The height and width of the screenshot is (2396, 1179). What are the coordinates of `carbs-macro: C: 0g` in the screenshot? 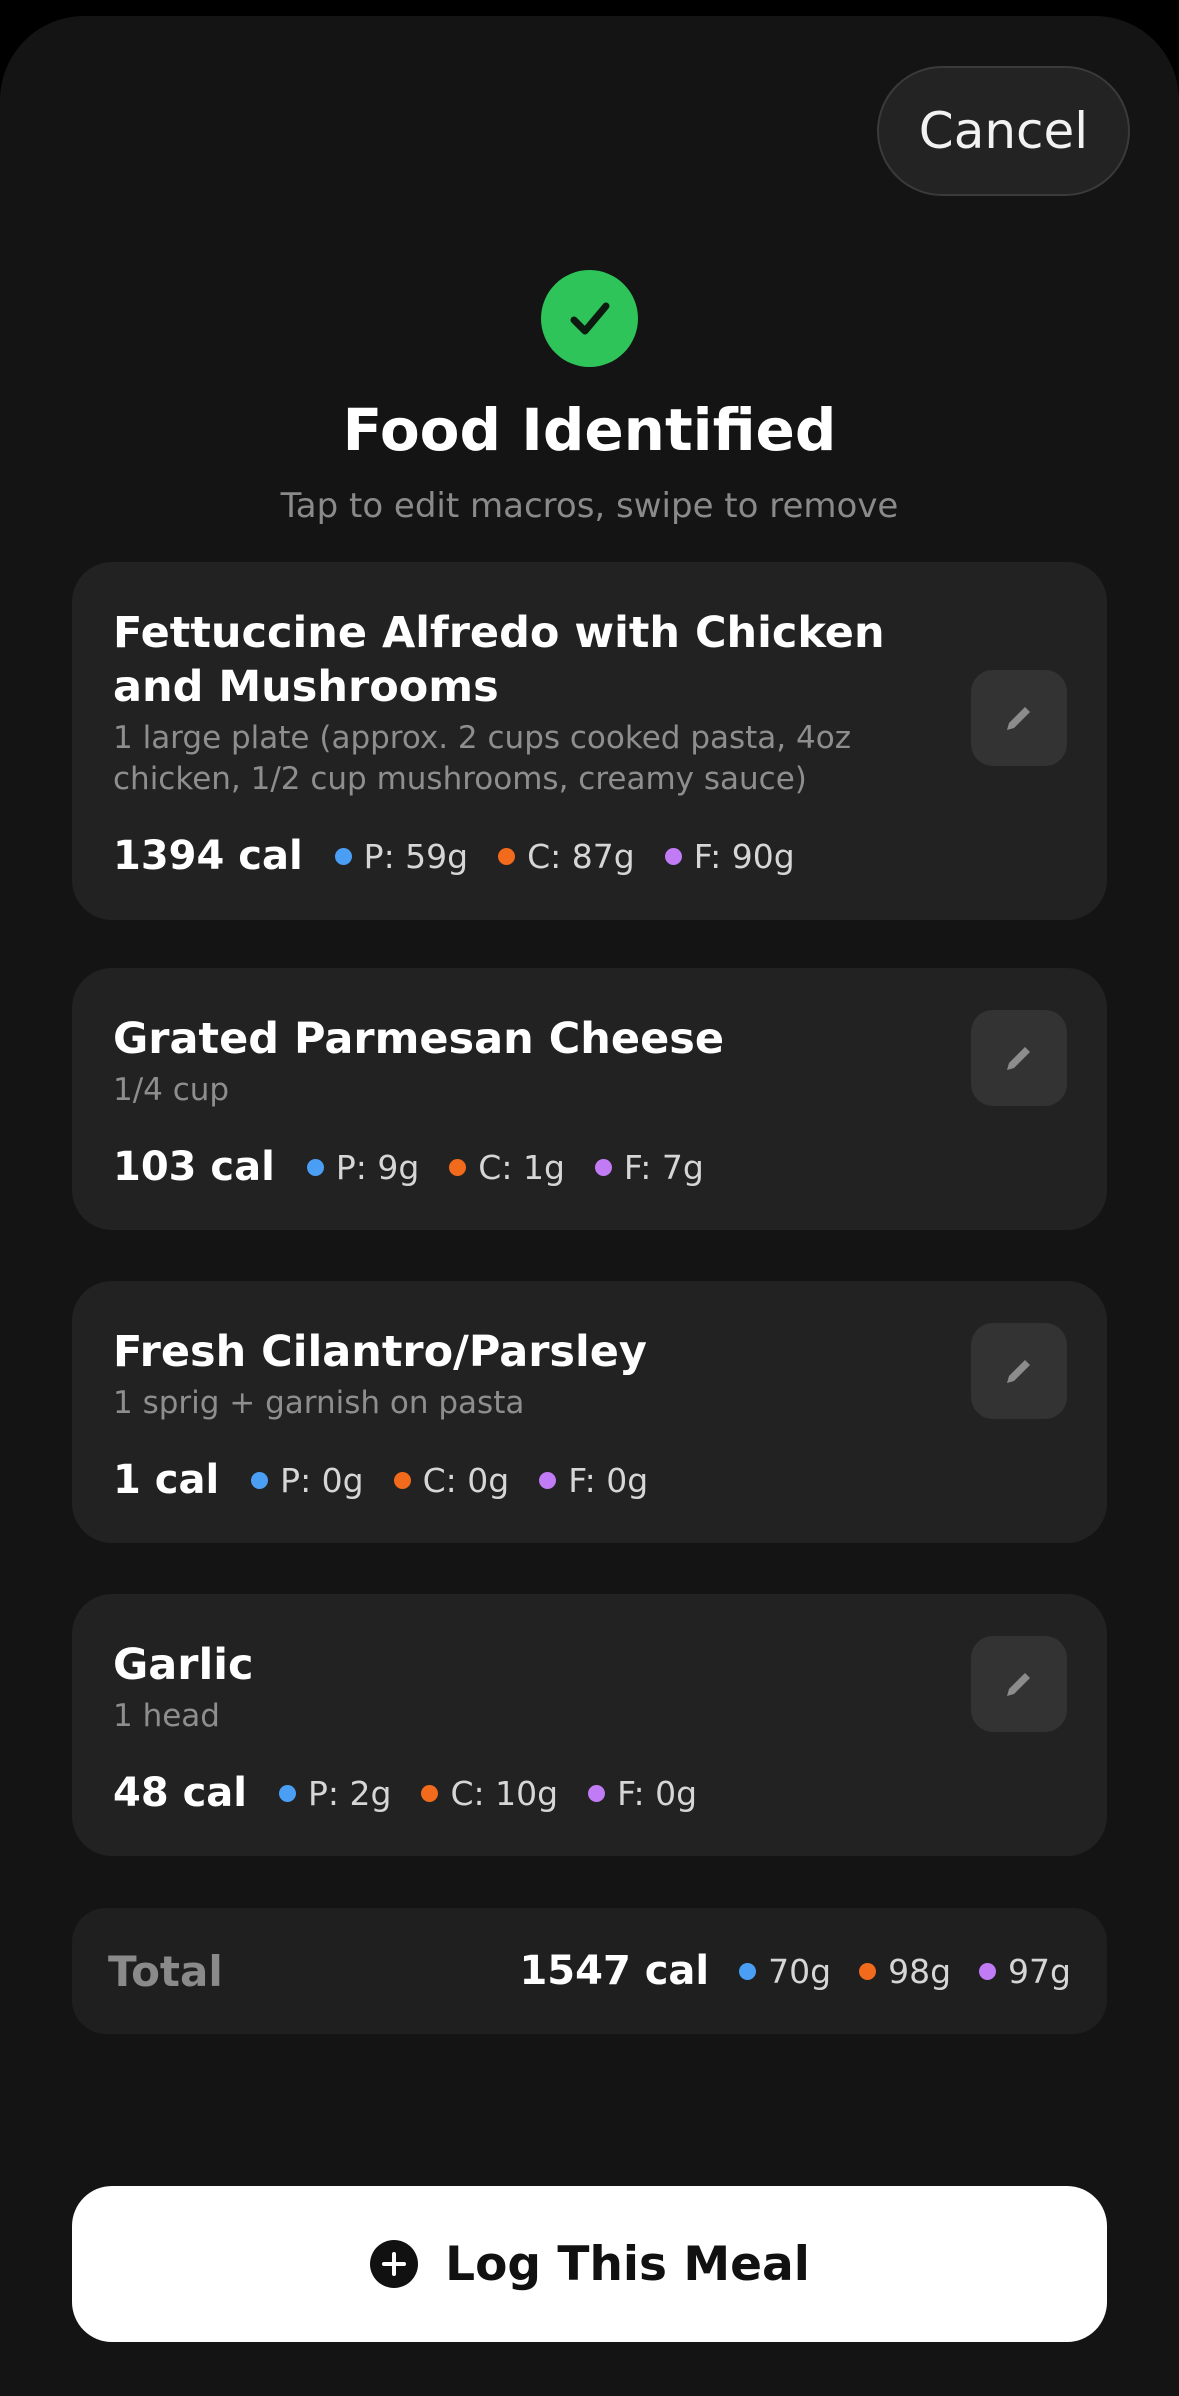 It's located at (451, 1480).